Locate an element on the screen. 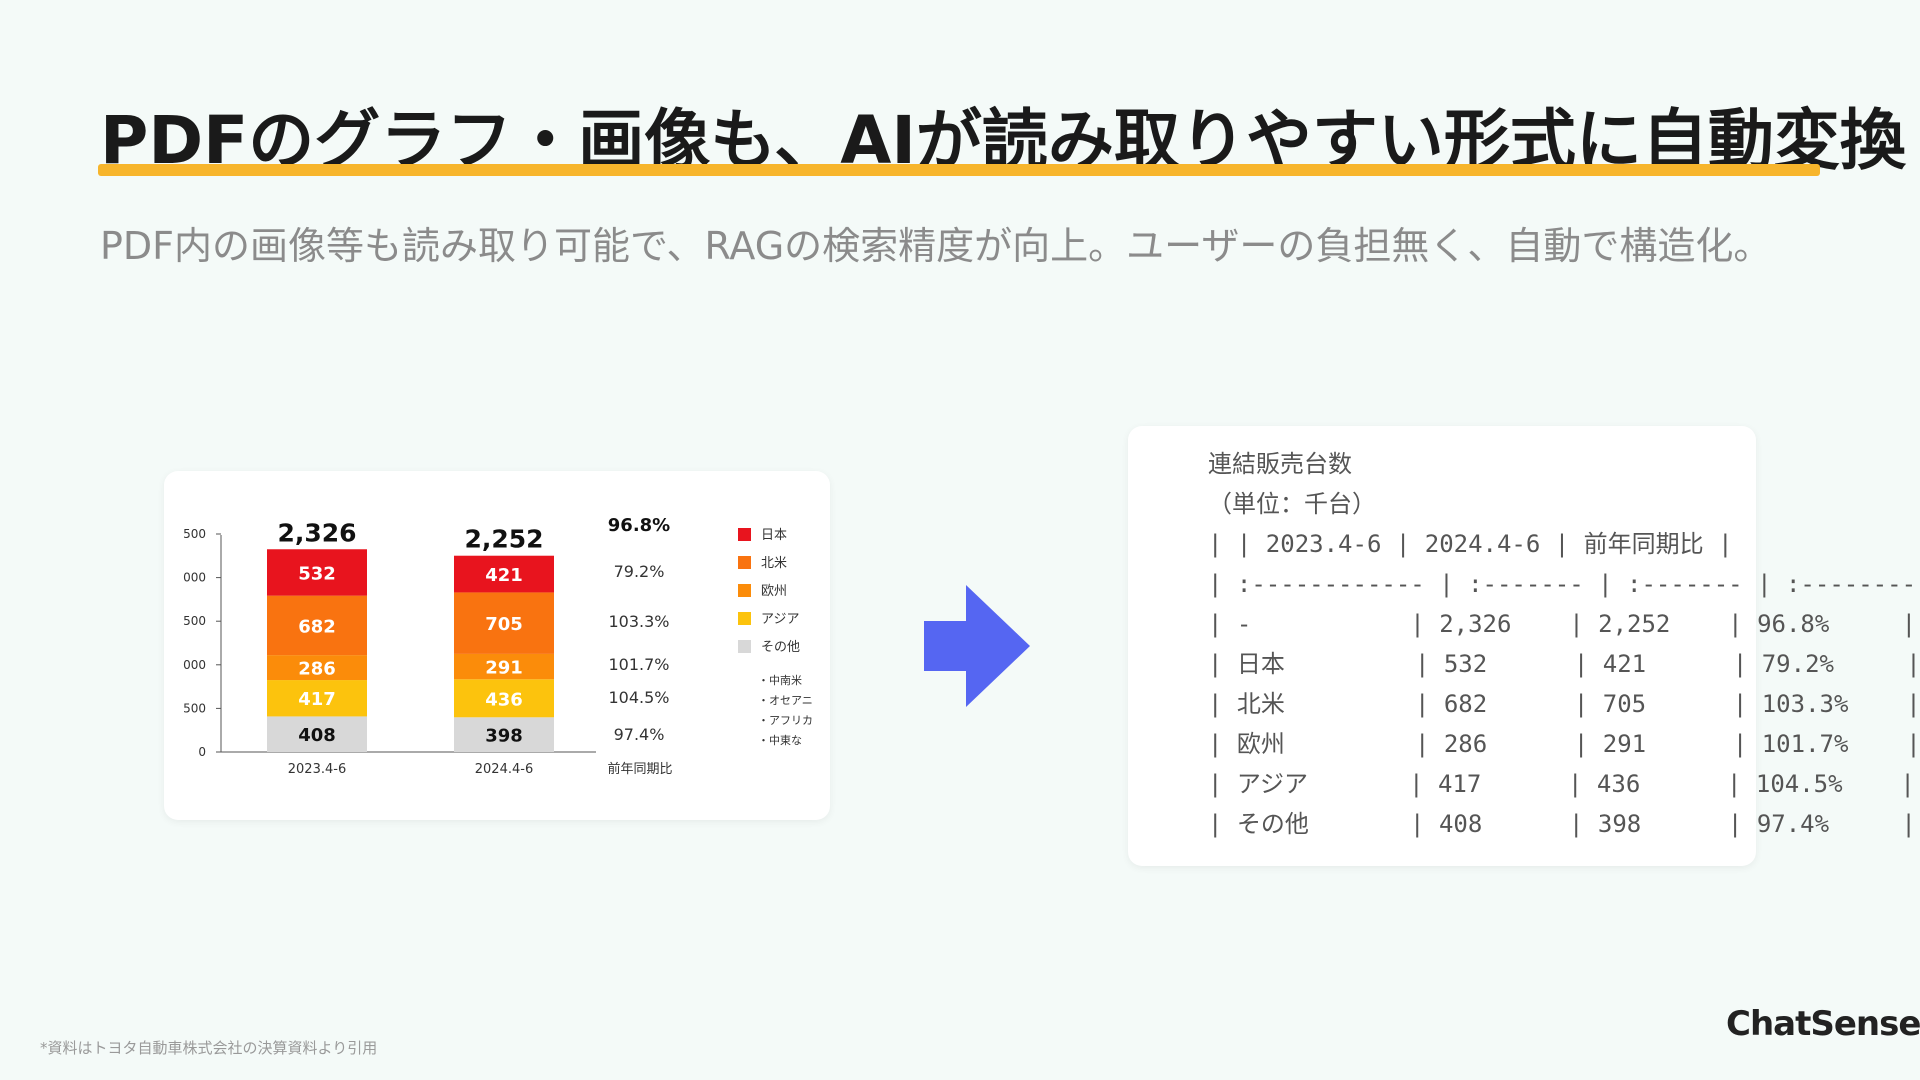  x-tick-label: 2024.4-6 is located at coordinates (504, 769).